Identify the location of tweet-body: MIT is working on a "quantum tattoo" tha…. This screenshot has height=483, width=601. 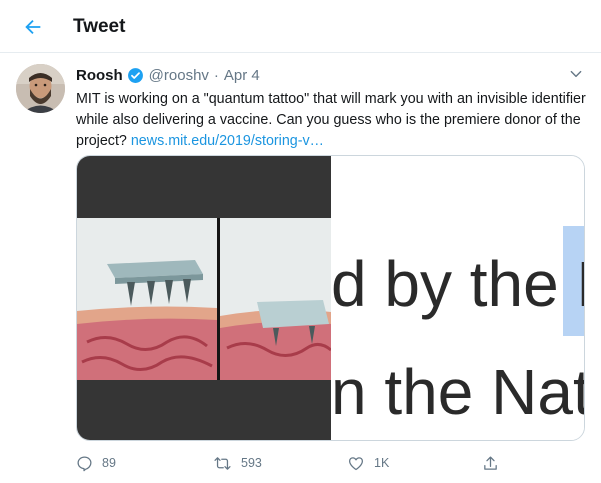
(332, 120).